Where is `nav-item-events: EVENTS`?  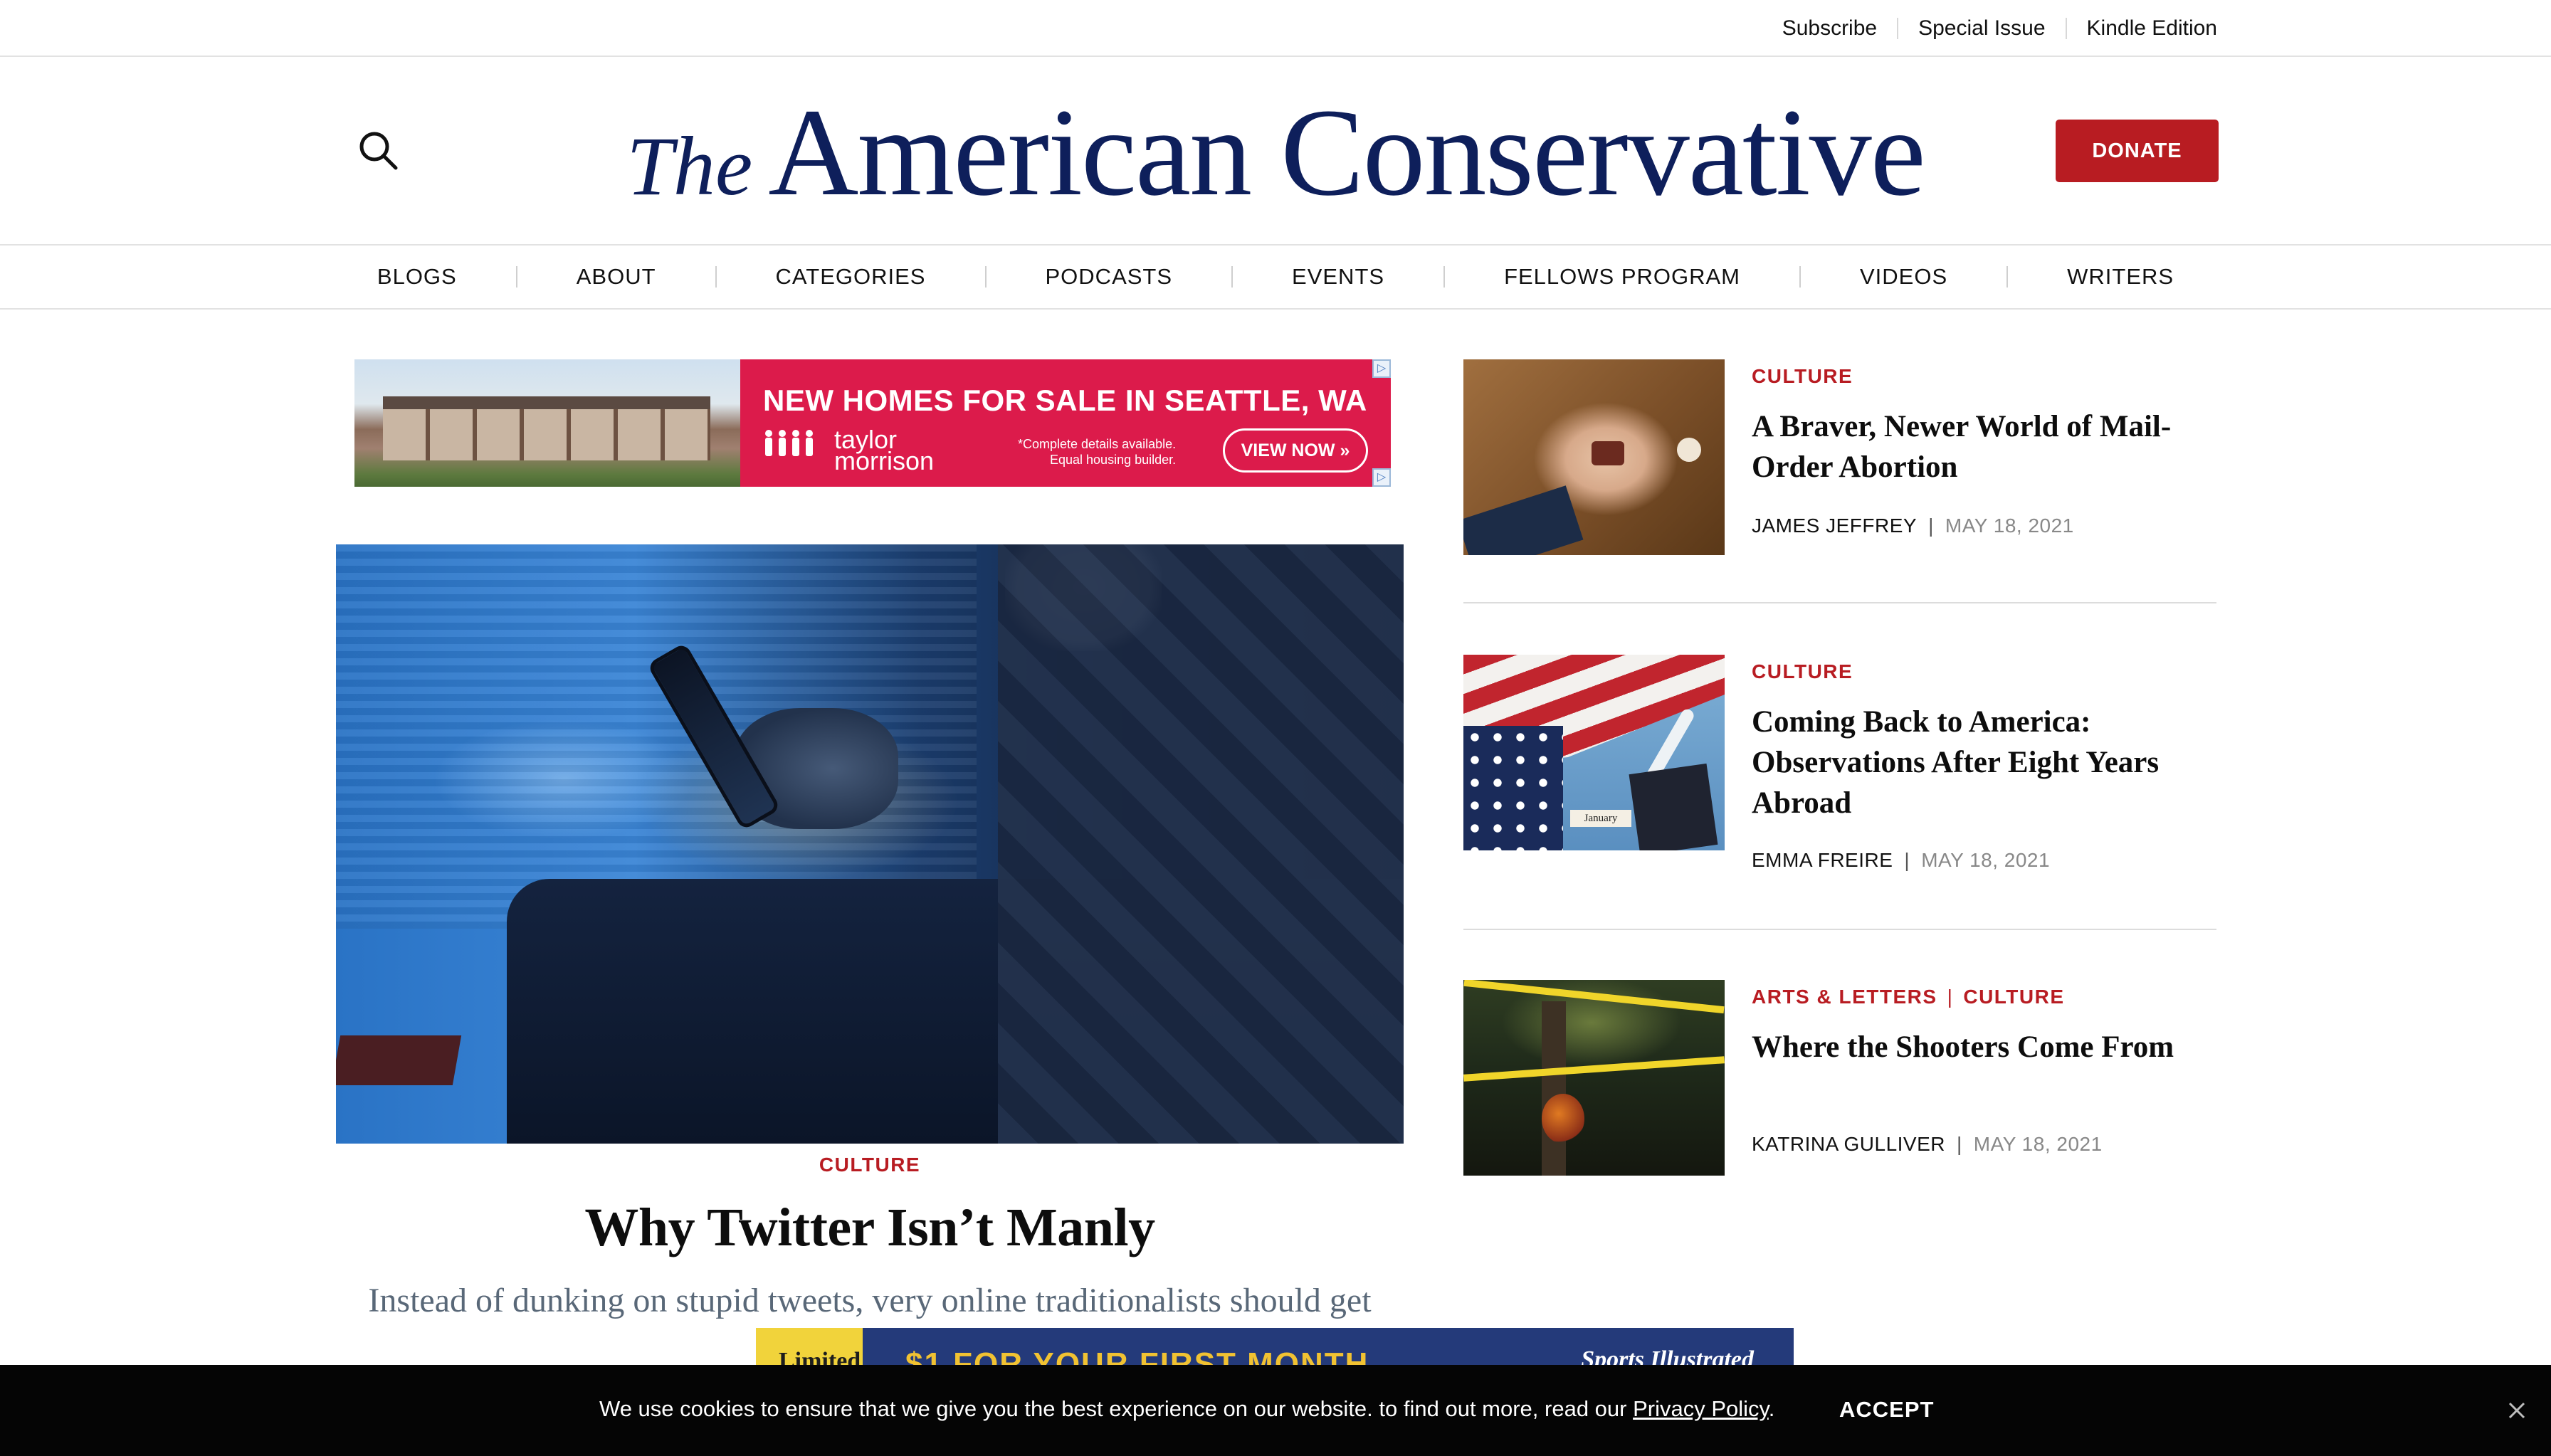 nav-item-events: EVENTS is located at coordinates (1337, 276).